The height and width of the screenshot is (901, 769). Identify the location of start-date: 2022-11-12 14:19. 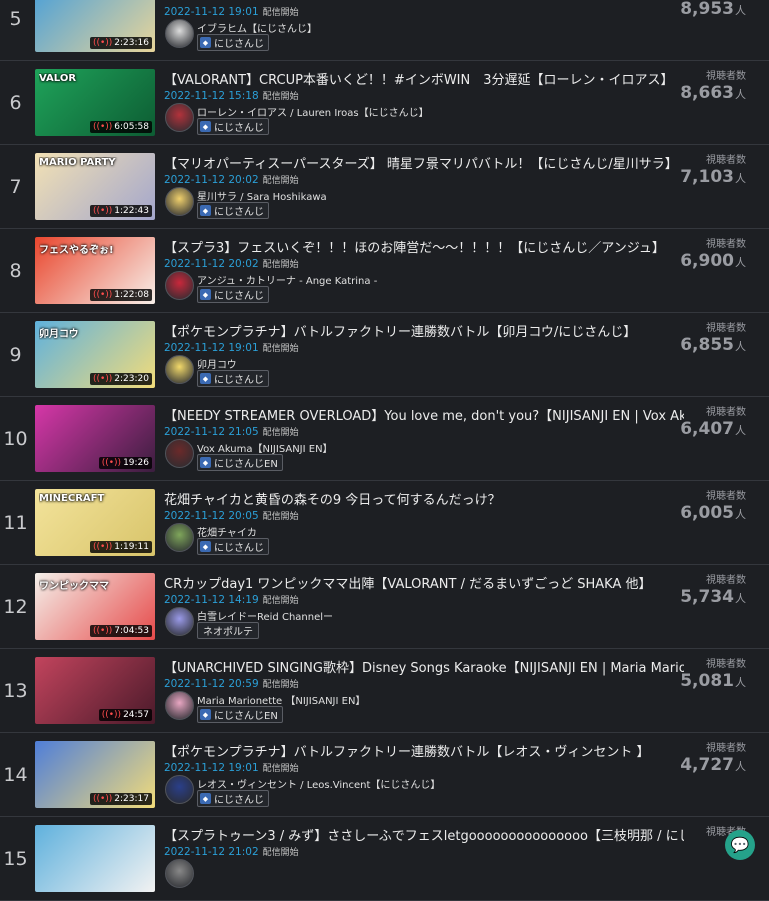
(211, 600).